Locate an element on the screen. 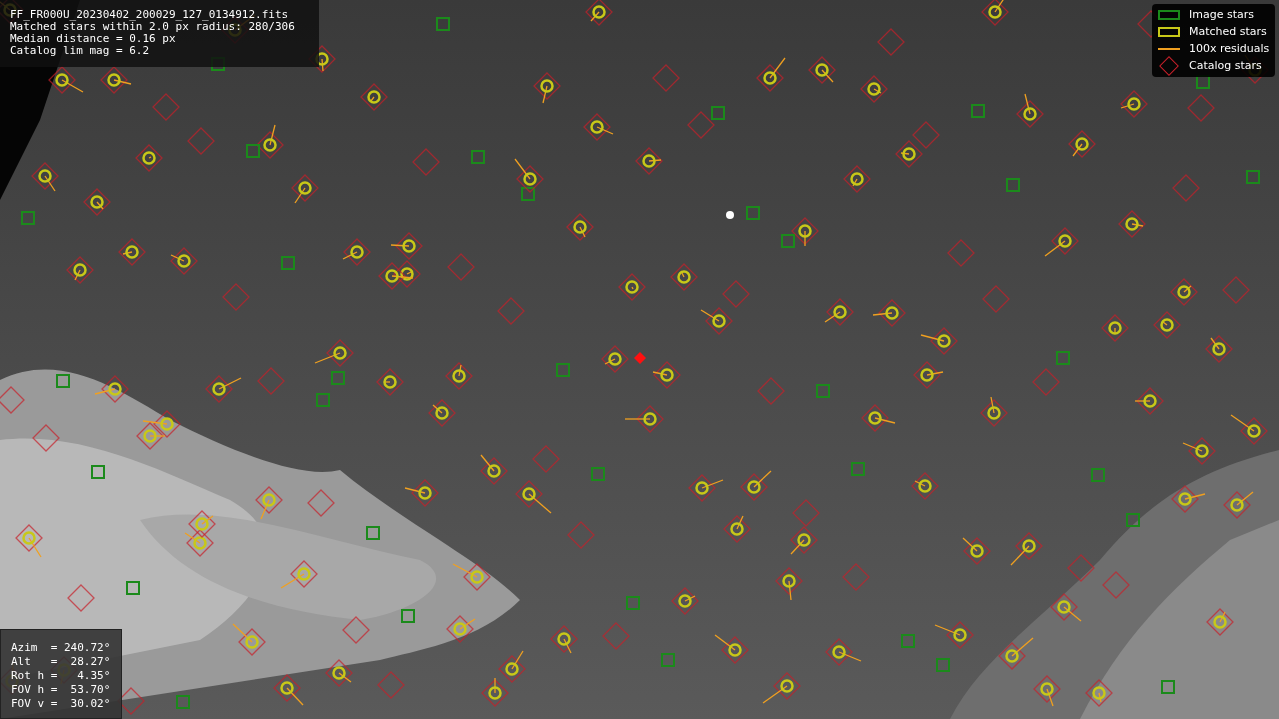  pointing-text: Azim = 240.72° is located at coordinates (61, 648).